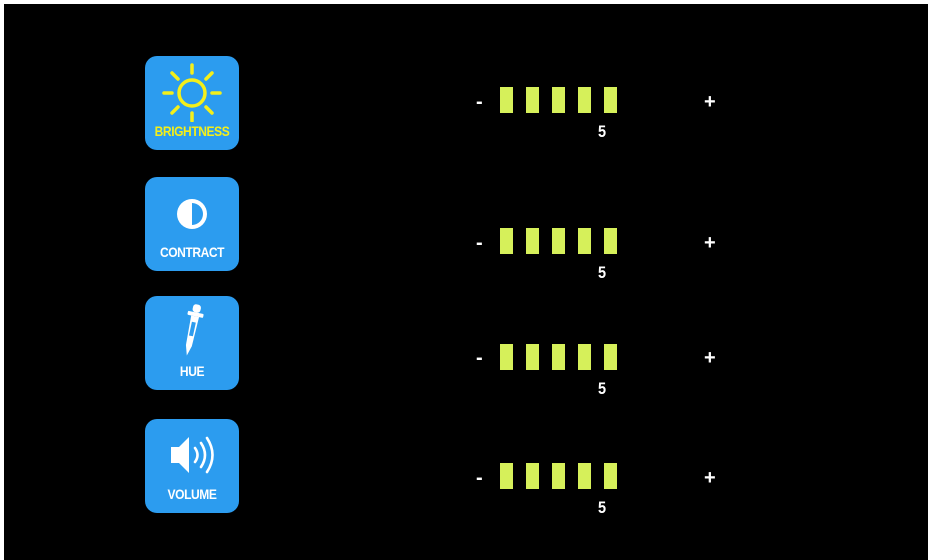 The width and height of the screenshot is (928, 560). I want to click on brightness-level-bar, so click(558, 100).